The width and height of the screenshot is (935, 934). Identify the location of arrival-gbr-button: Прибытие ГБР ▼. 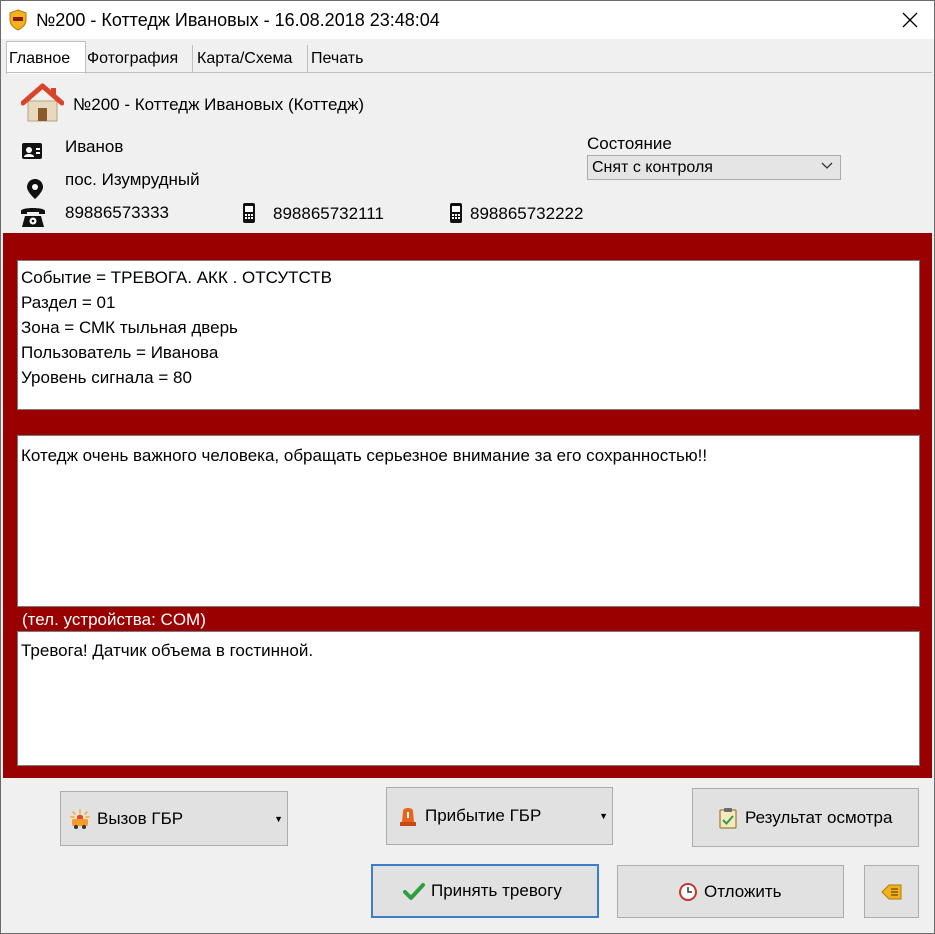
(499, 816).